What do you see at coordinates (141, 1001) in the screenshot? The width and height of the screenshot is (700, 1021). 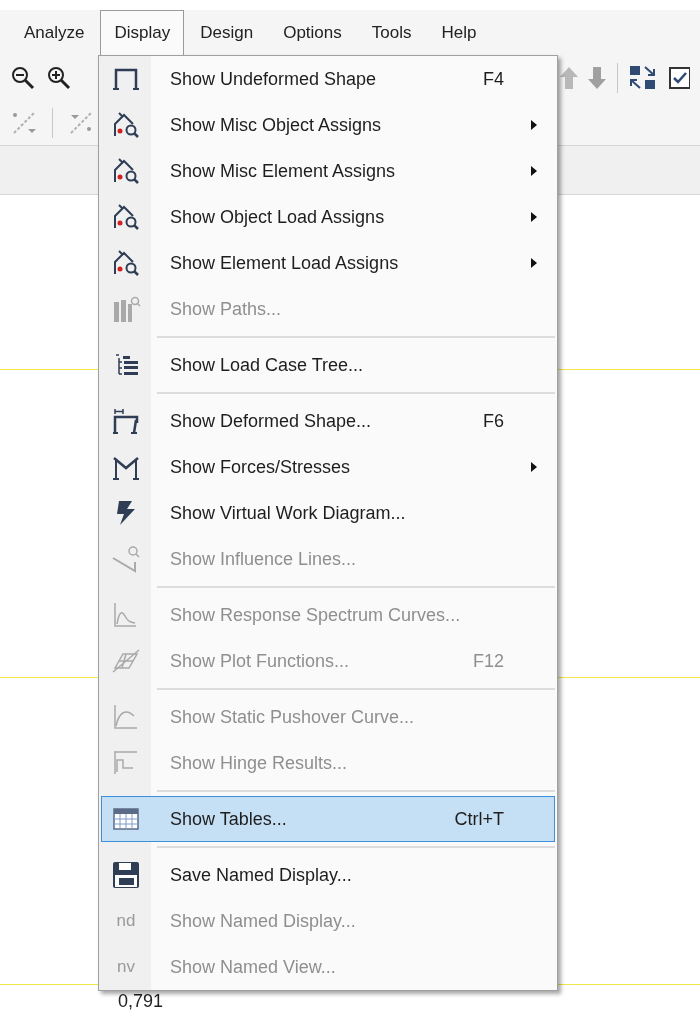 I see `value-label: 0,791` at bounding box center [141, 1001].